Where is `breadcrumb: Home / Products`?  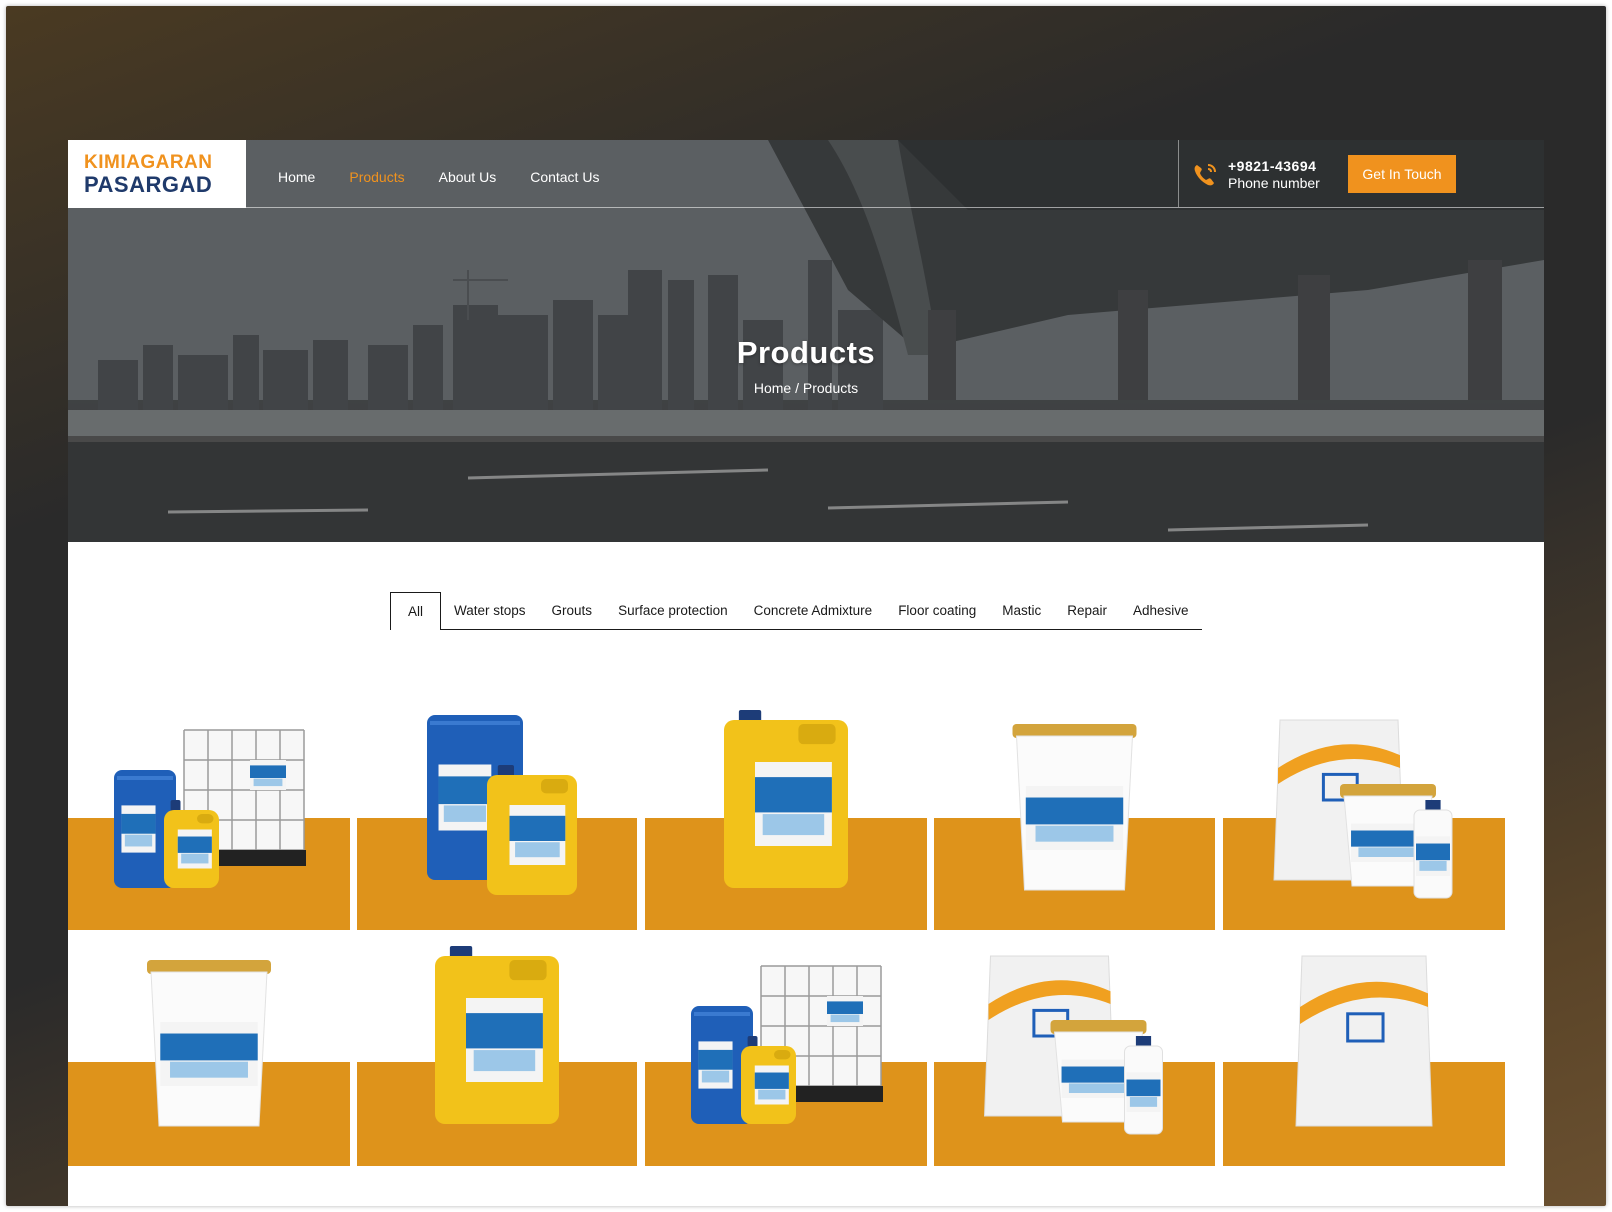 breadcrumb: Home / Products is located at coordinates (806, 388).